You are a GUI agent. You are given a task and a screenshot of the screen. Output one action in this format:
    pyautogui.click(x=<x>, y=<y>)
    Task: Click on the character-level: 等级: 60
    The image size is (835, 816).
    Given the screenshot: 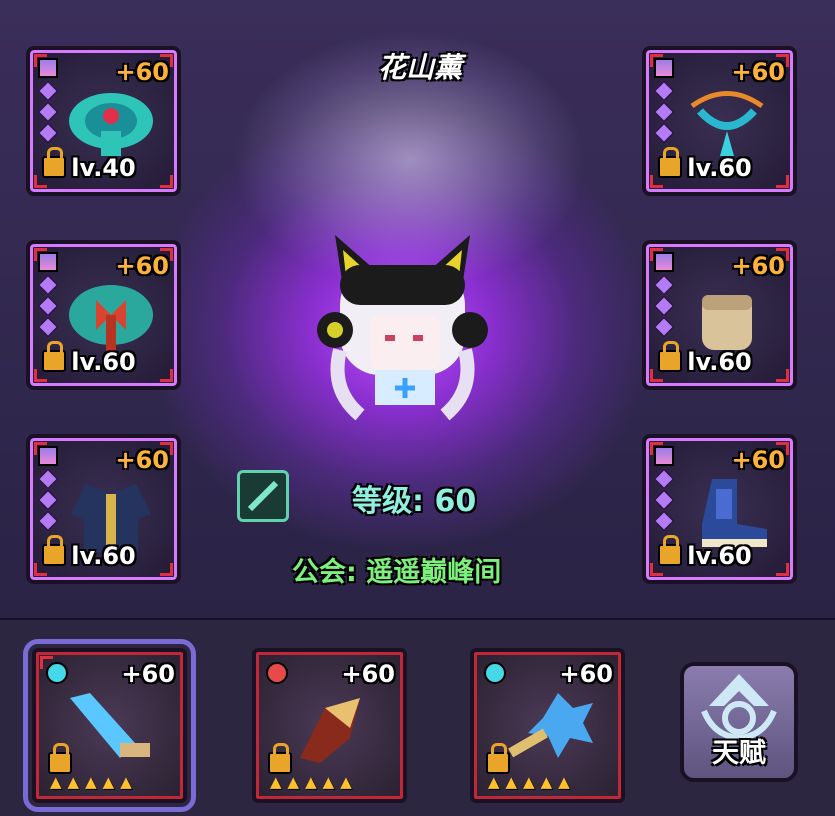 What is the action you would take?
    pyautogui.click(x=414, y=501)
    